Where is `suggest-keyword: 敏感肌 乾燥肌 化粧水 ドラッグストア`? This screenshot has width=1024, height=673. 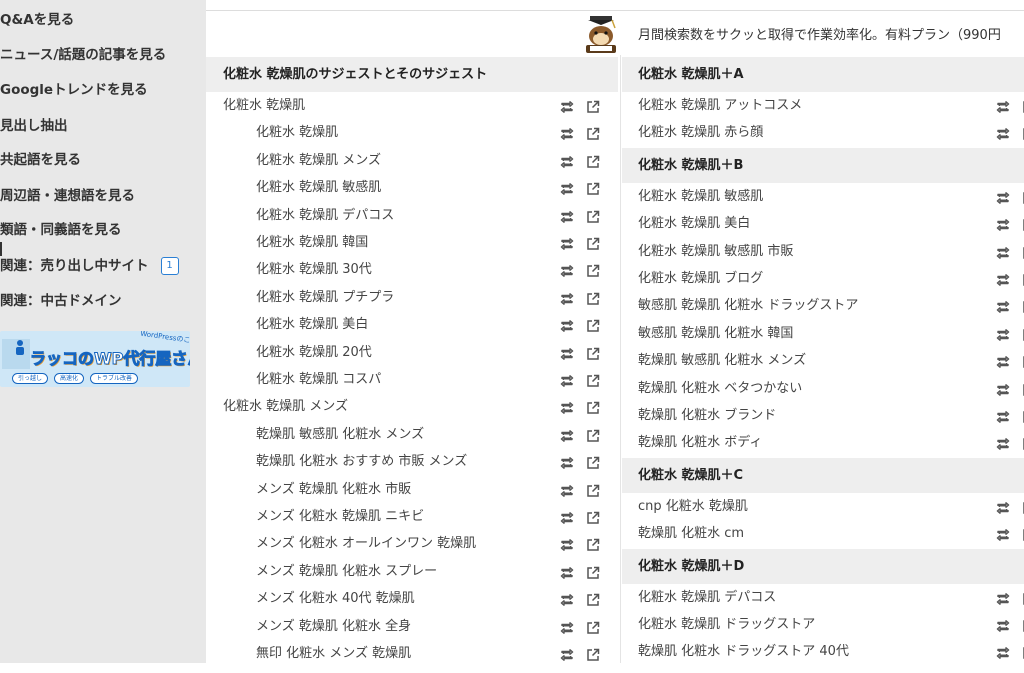
suggest-keyword: 敏感肌 乾燥肌 化粧水 ドラッグストア is located at coordinates (748, 305).